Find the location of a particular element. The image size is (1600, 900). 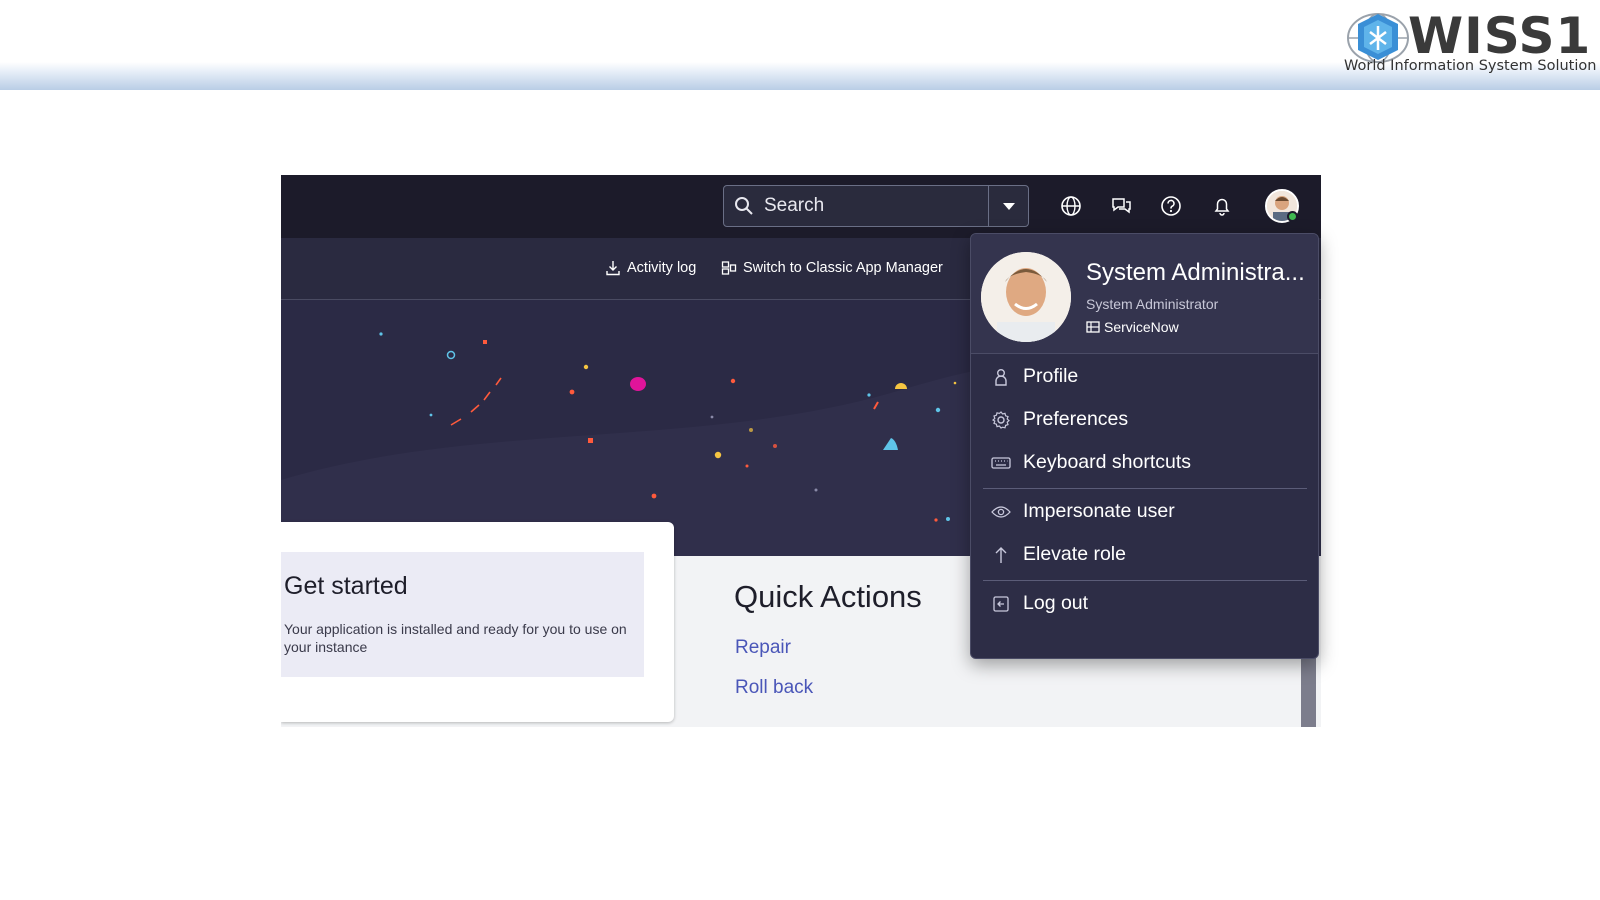

search-input: Search is located at coordinates (876, 206).